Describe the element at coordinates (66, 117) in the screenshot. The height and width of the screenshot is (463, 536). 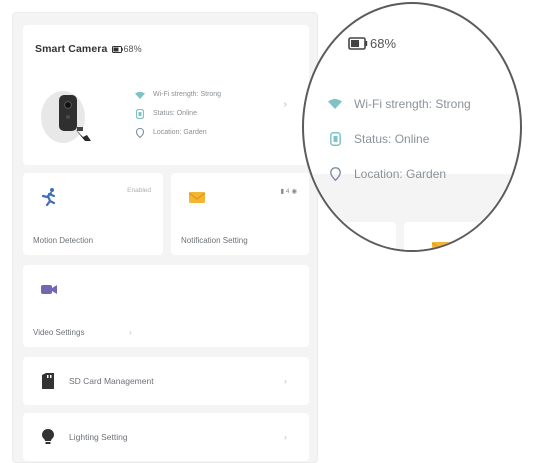
I see `camera-image` at that location.